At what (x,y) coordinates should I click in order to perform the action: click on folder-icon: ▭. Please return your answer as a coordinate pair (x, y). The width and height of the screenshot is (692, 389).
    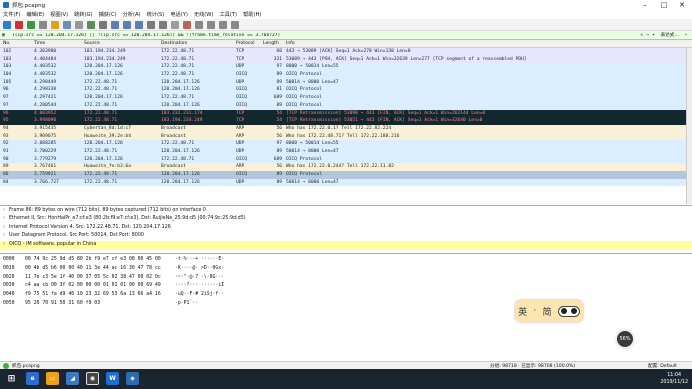
    Looking at the image, I should click on (52, 378).